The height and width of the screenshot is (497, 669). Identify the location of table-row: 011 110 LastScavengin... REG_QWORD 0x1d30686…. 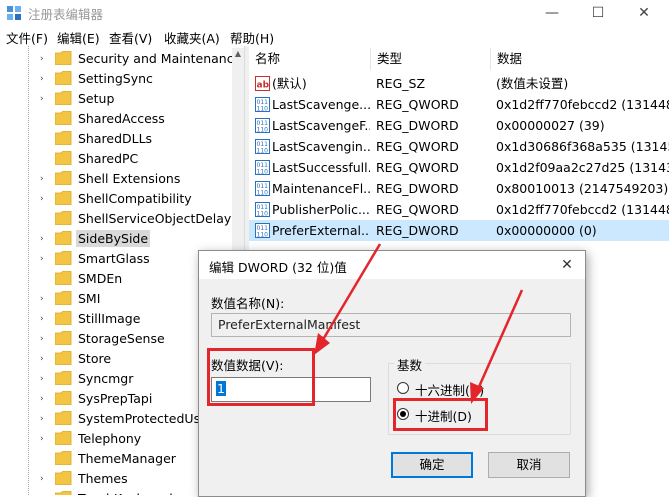
(459, 146).